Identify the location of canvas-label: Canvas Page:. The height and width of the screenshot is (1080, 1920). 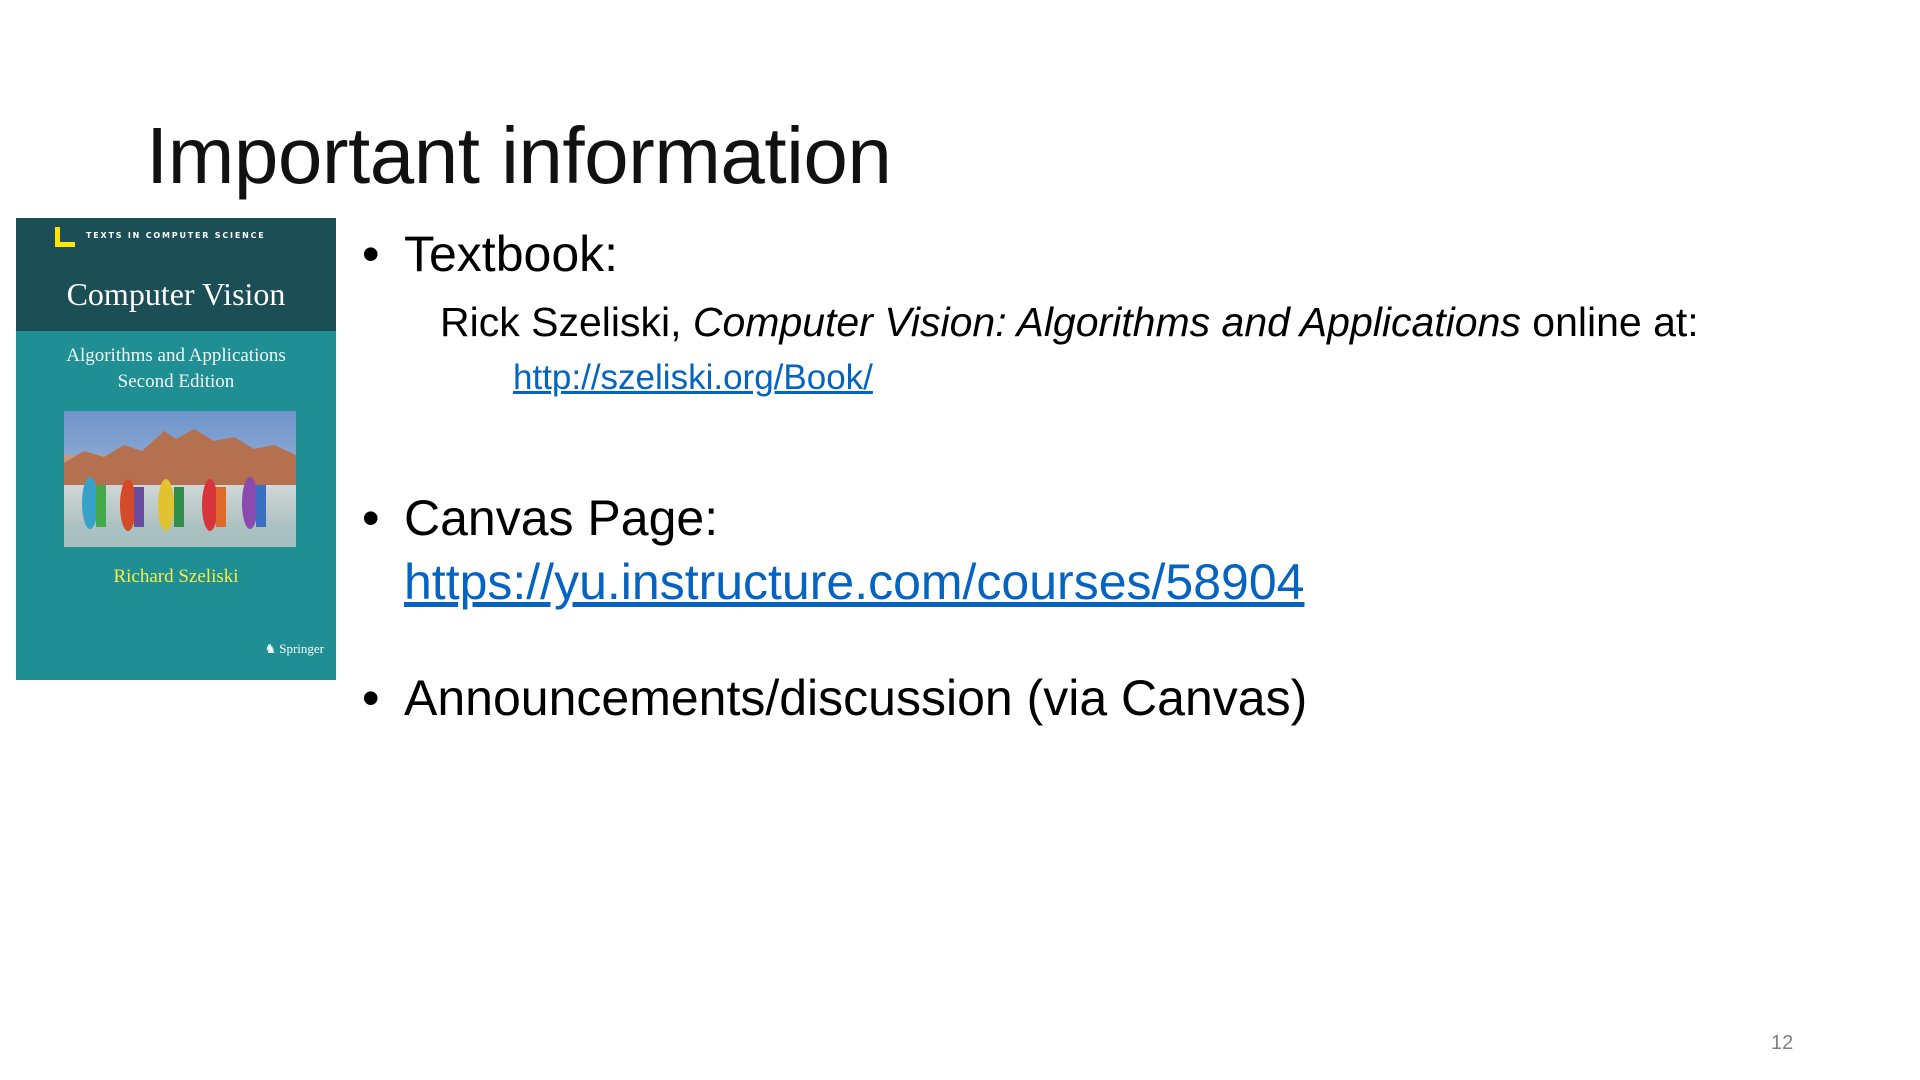
(561, 518).